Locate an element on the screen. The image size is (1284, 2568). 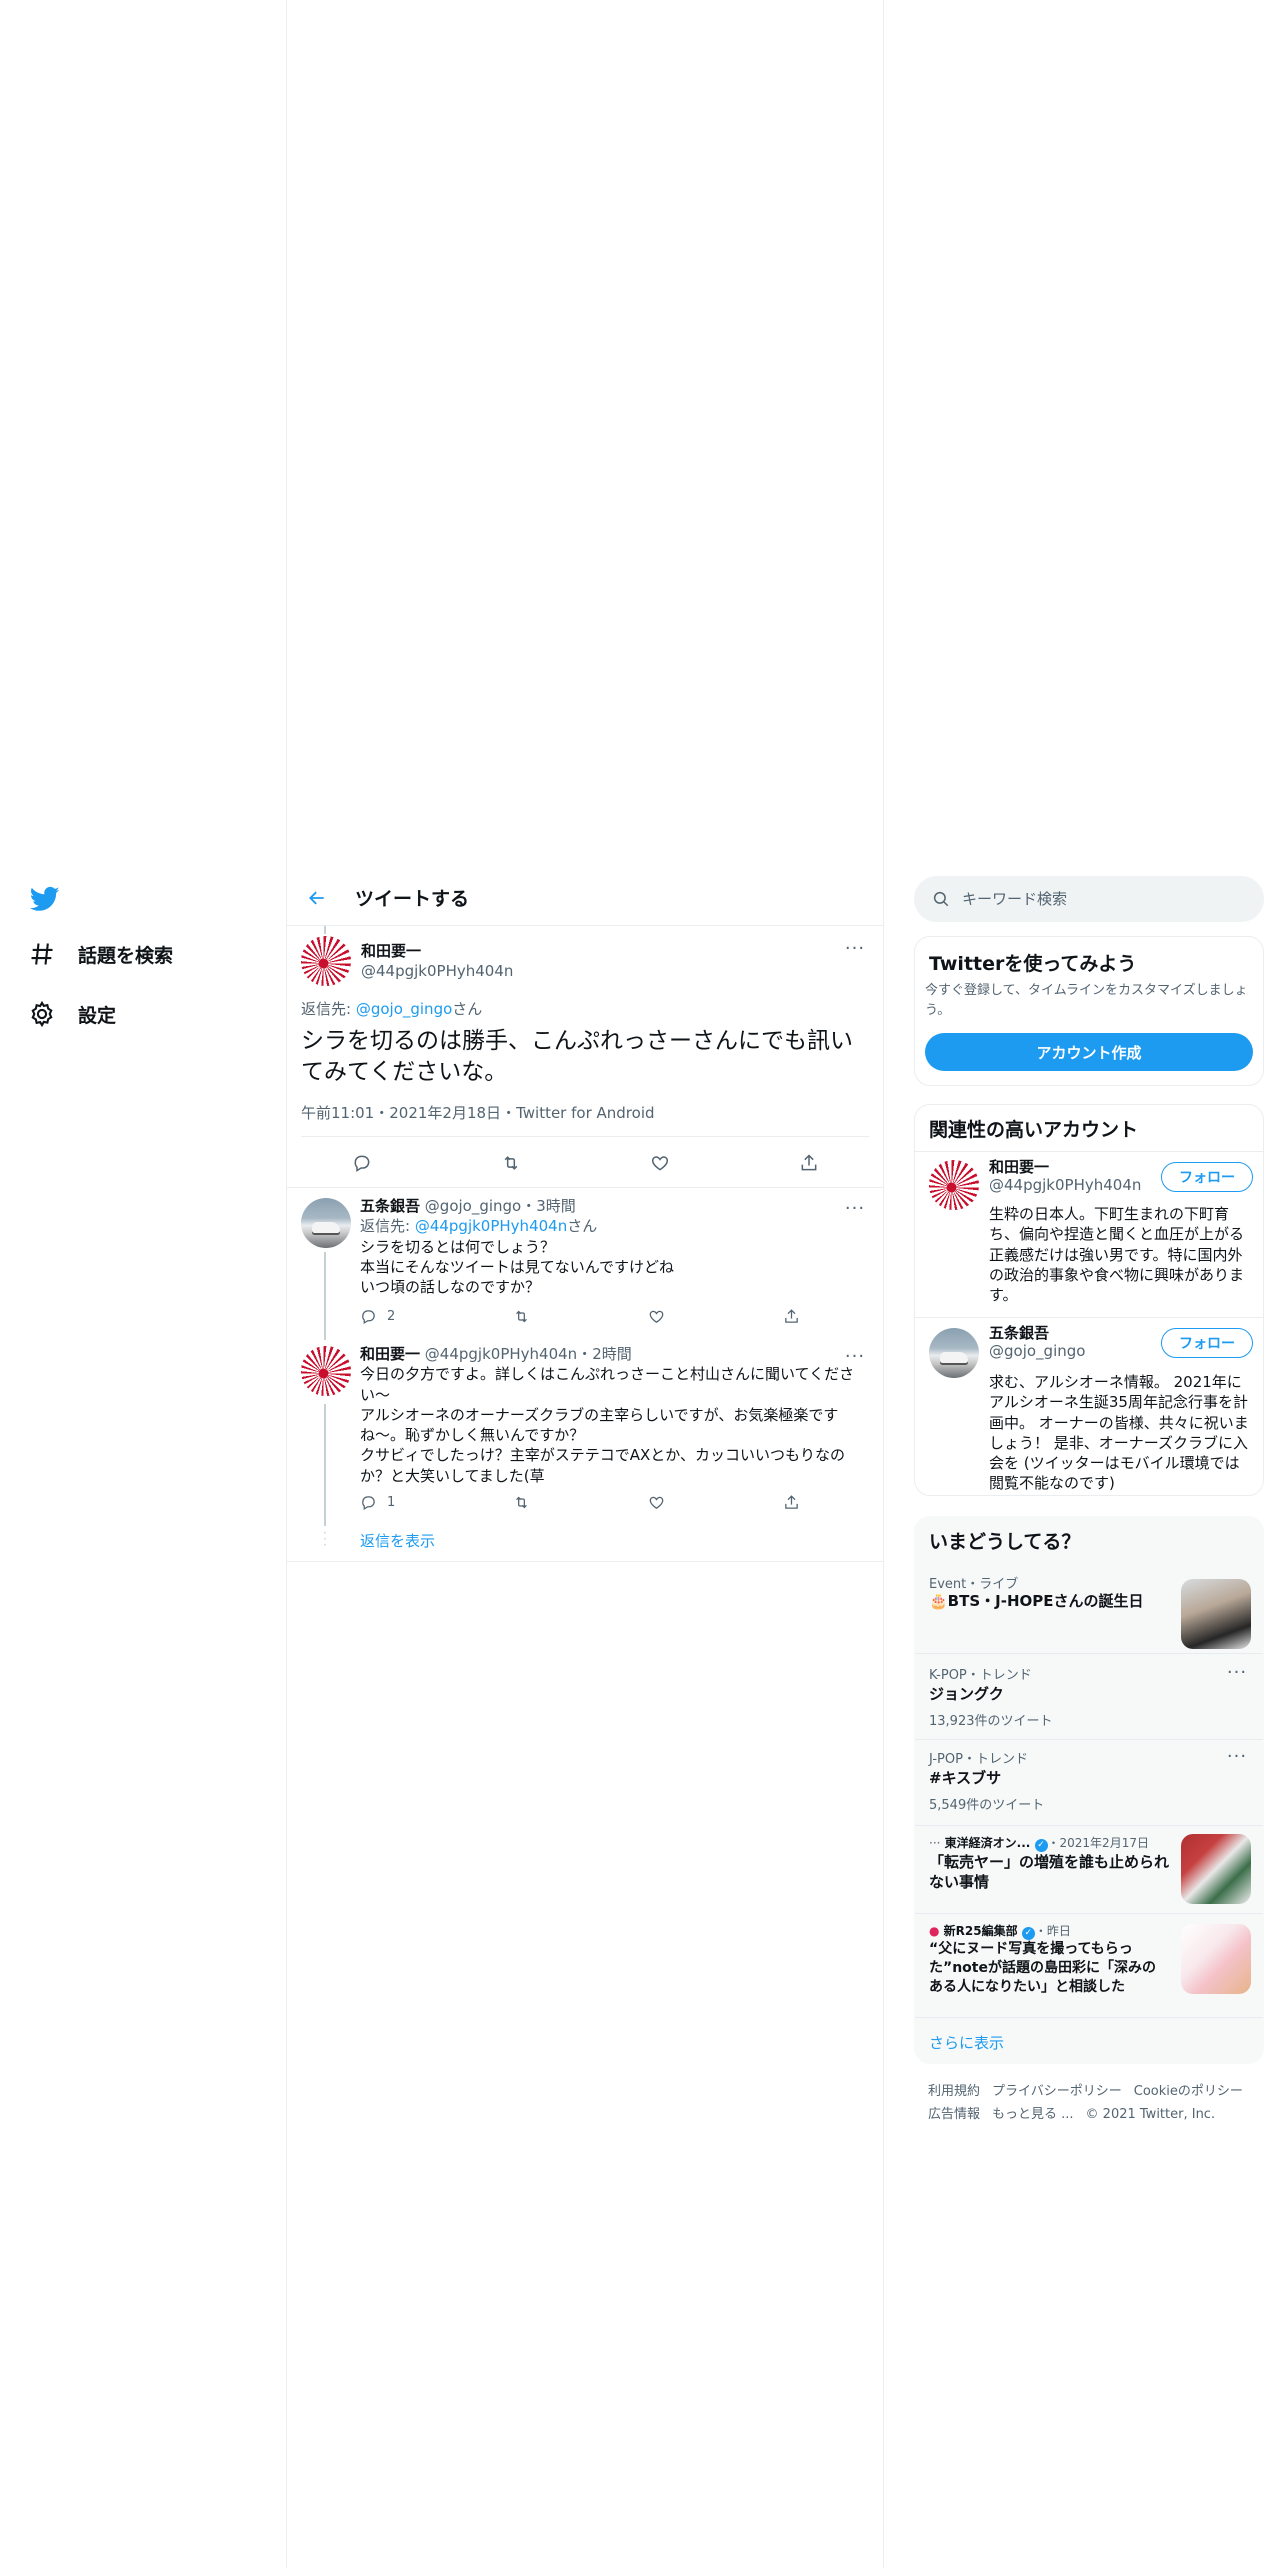
author-name: 五条銀吾 is located at coordinates (390, 1206).